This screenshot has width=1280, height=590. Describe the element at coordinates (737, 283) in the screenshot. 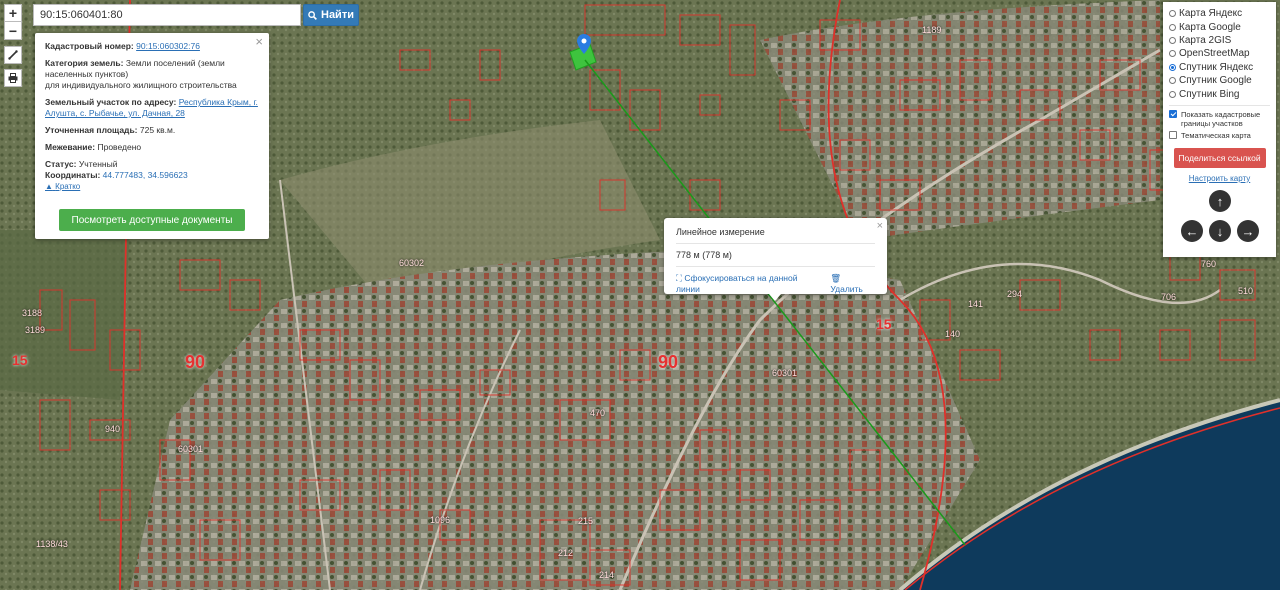

I see `focus-line-label: Сфокусироваться на данной линии` at that location.